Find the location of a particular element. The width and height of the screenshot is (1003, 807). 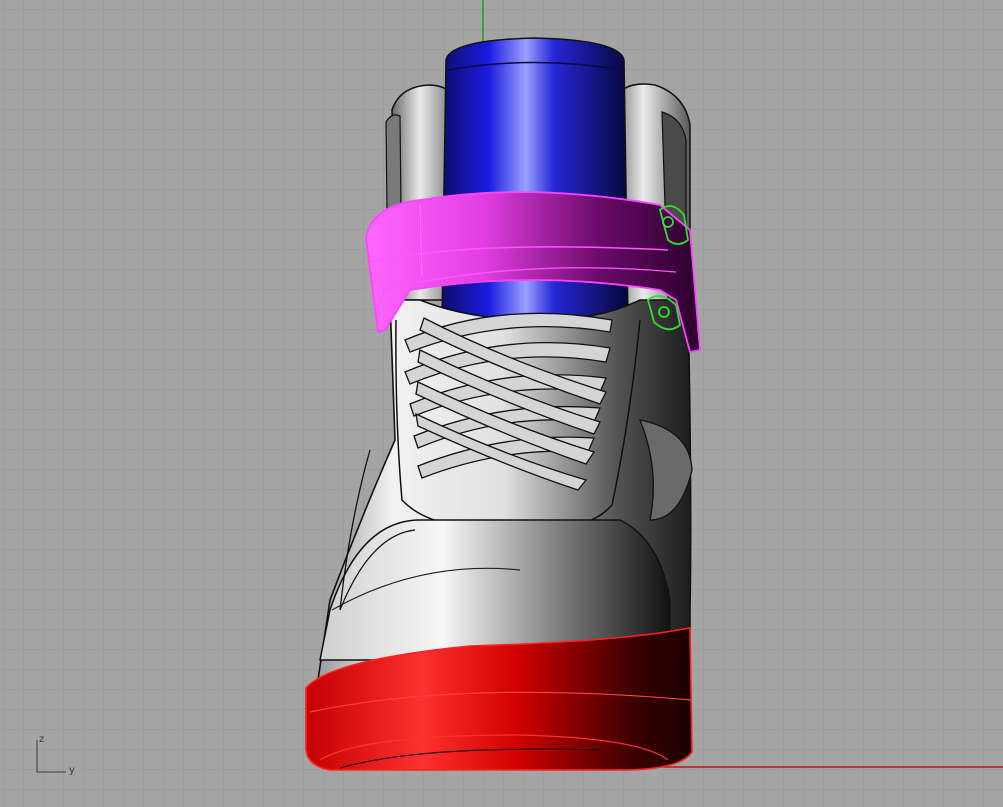

axis-indicator: z y is located at coordinates (58, 757).